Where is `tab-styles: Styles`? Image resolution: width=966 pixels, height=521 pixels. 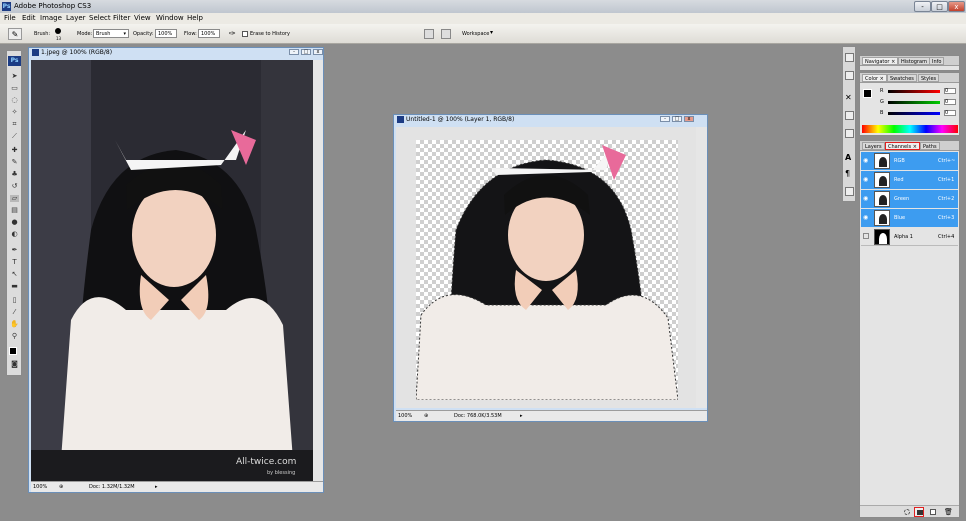 tab-styles: Styles is located at coordinates (929, 78).